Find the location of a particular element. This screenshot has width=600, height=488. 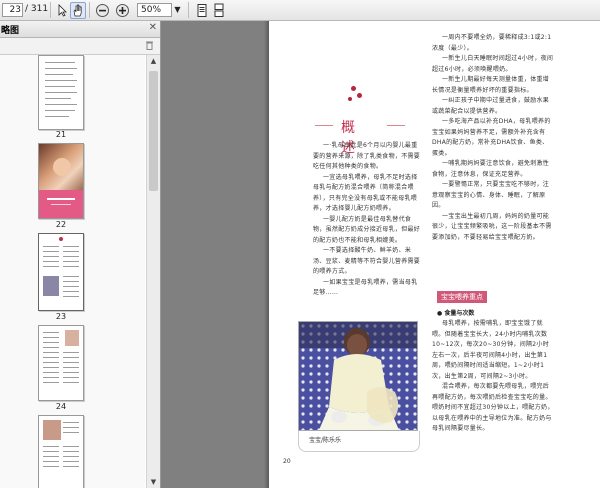

photo-caption: 宝宝/陈乐乐 is located at coordinates (325, 440).